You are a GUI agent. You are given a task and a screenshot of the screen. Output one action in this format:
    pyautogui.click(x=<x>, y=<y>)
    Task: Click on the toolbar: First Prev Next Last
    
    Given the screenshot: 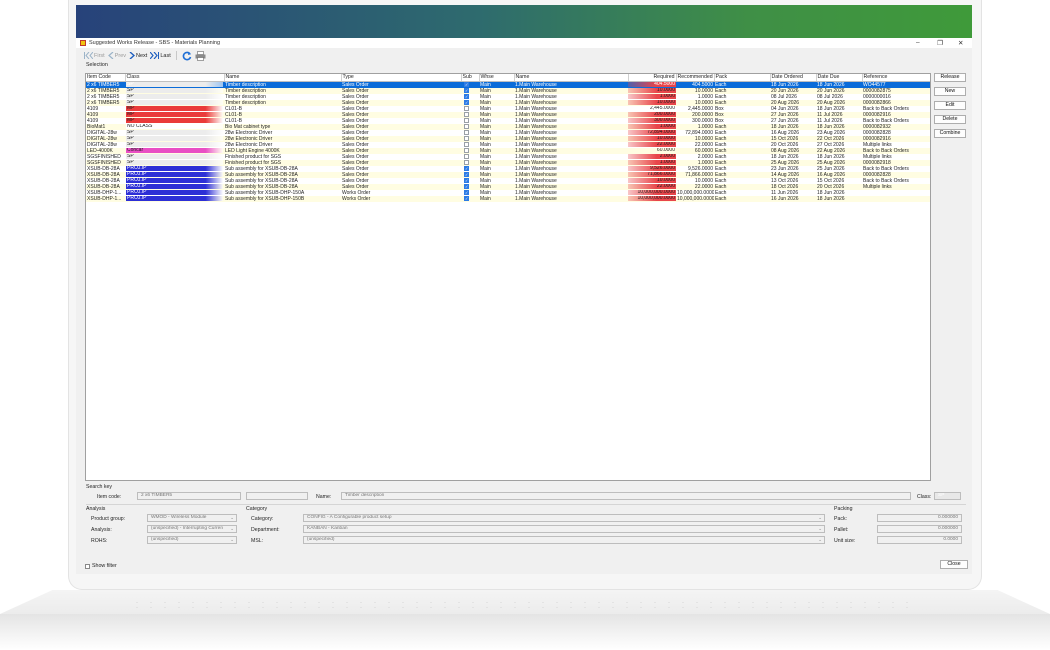 What is the action you would take?
    pyautogui.click(x=524, y=55)
    